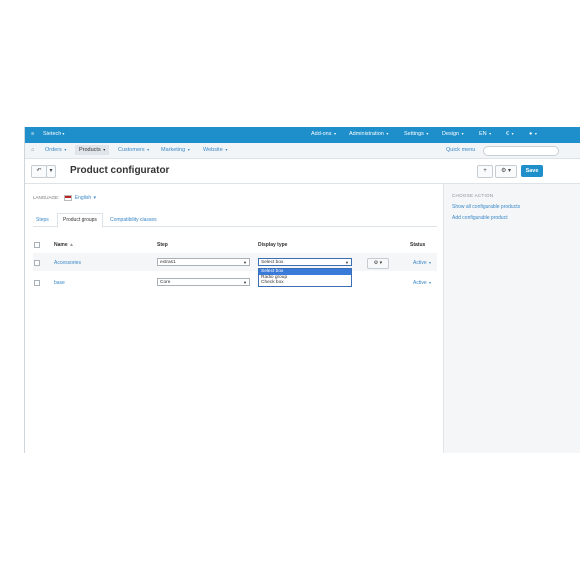  What do you see at coordinates (480, 218) in the screenshot?
I see `sidebar-link-add: Add configurable product` at bounding box center [480, 218].